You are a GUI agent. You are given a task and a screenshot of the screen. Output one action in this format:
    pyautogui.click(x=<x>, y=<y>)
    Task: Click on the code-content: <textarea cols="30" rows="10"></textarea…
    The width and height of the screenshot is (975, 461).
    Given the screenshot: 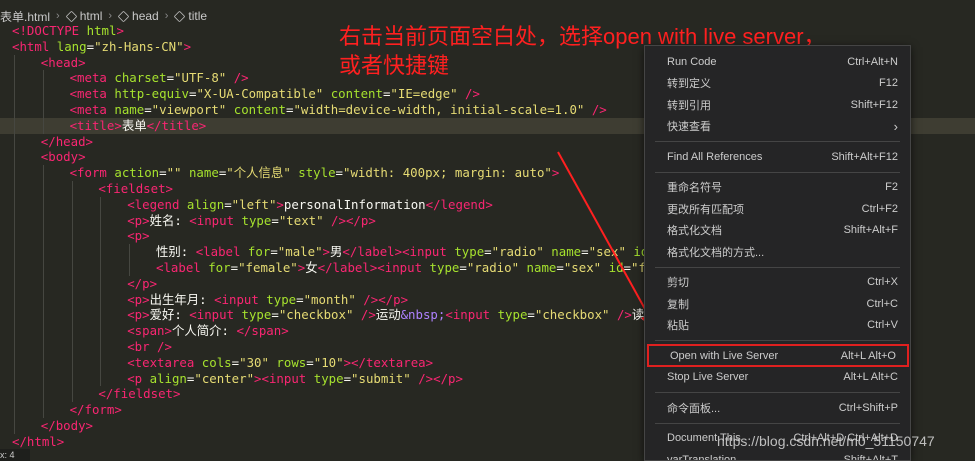 What is the action you would take?
    pyautogui.click(x=280, y=363)
    